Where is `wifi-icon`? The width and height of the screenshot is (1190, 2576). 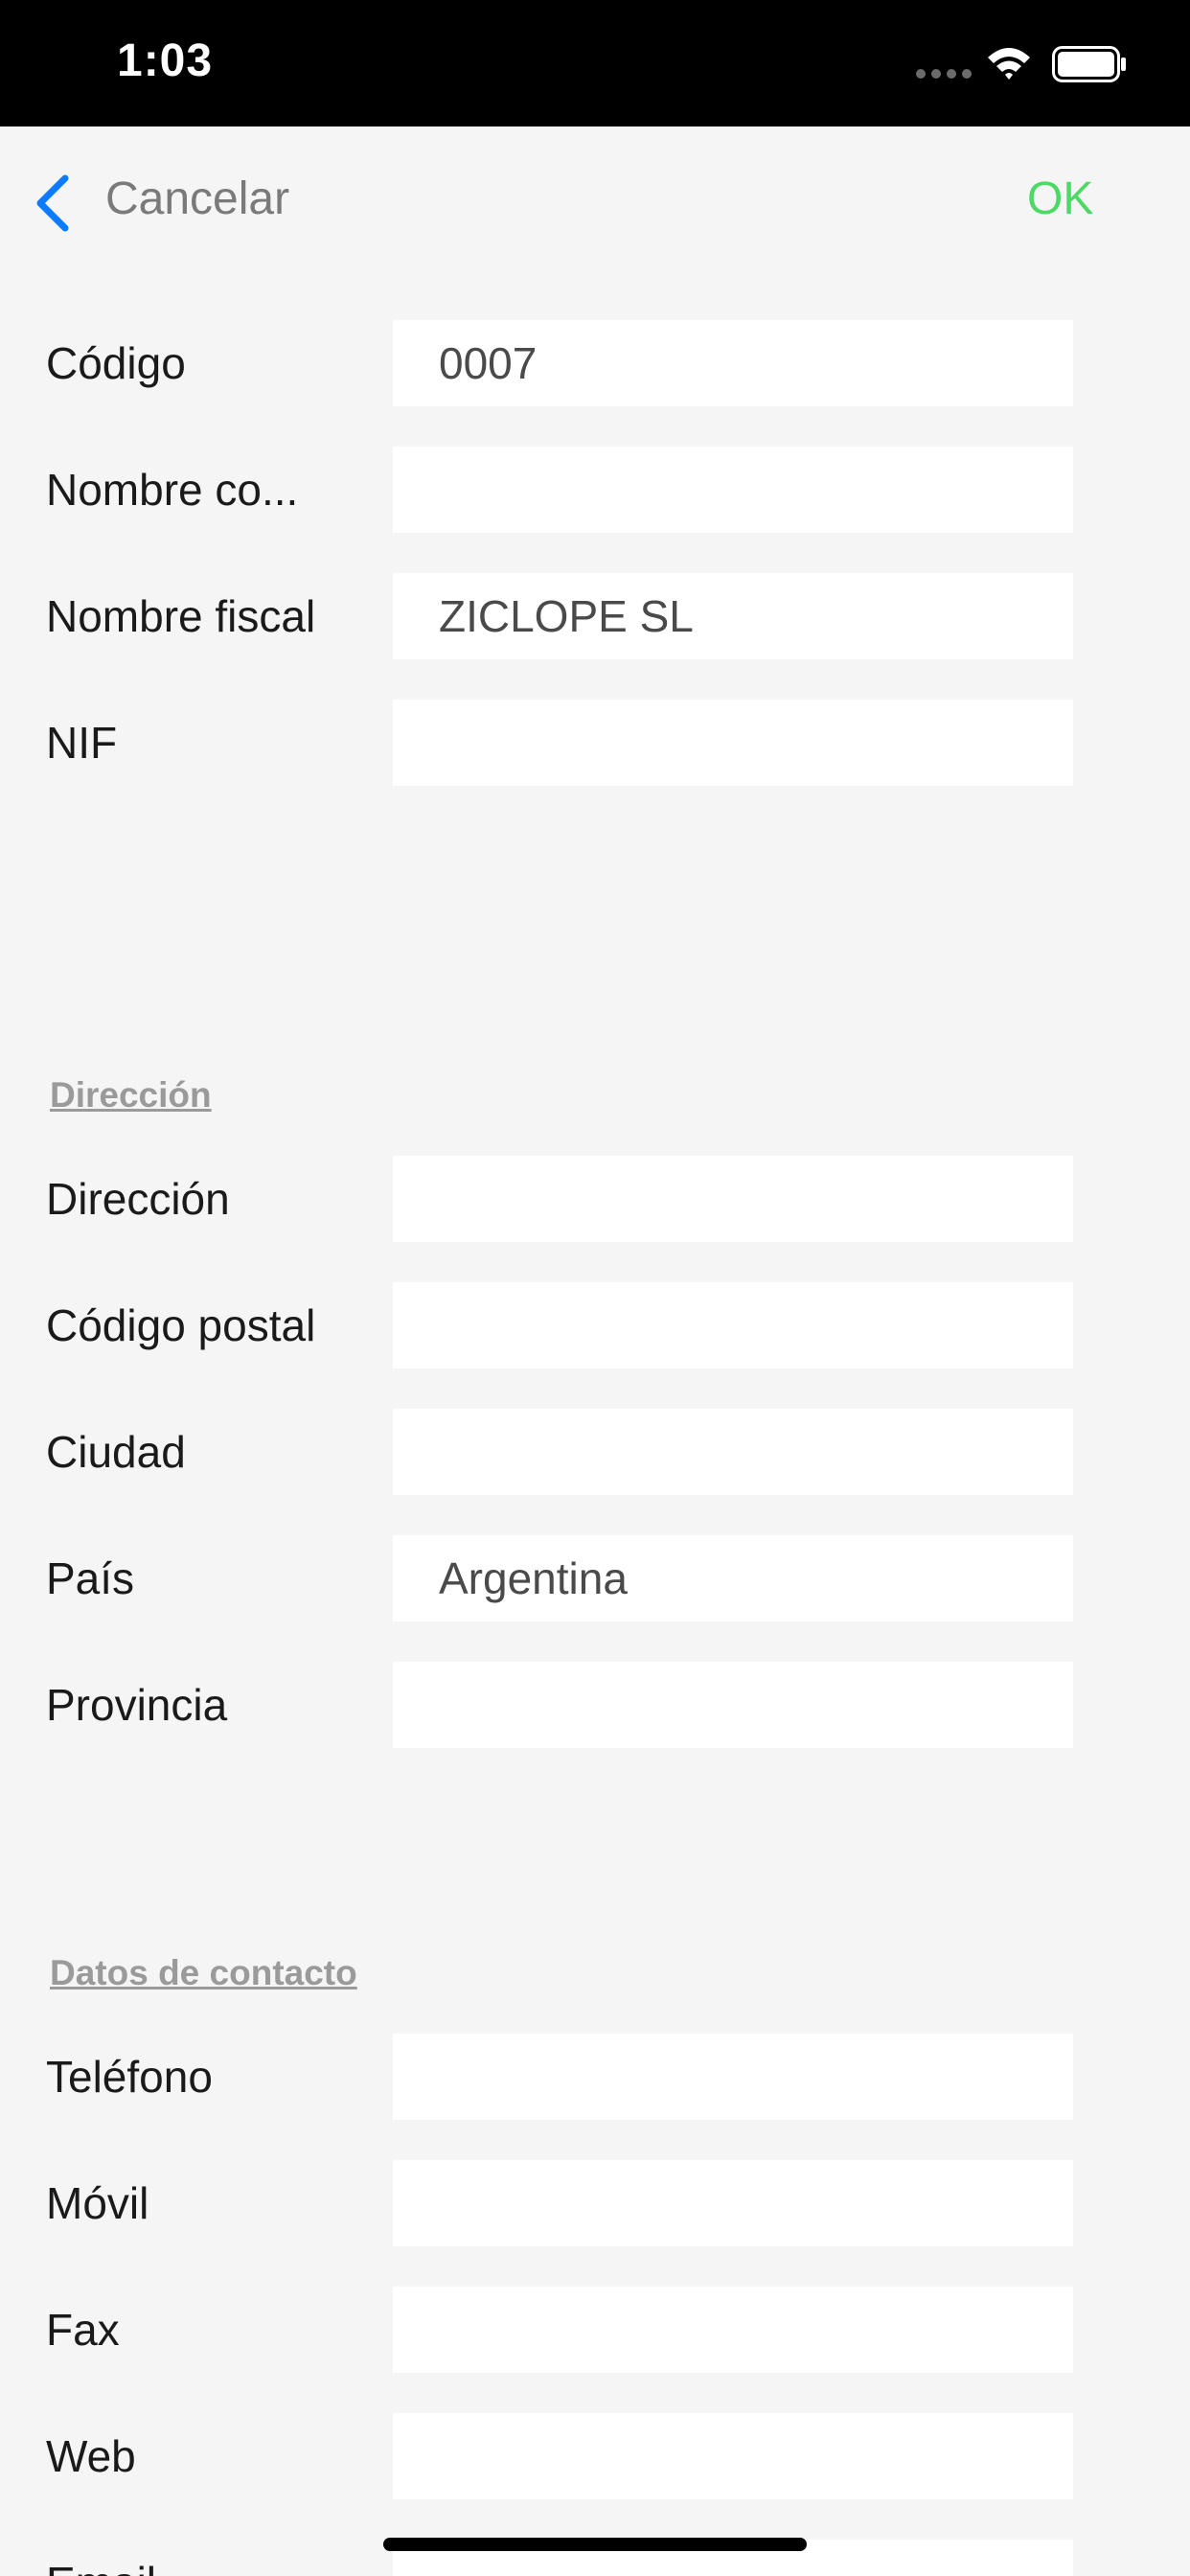
wifi-icon is located at coordinates (1009, 64).